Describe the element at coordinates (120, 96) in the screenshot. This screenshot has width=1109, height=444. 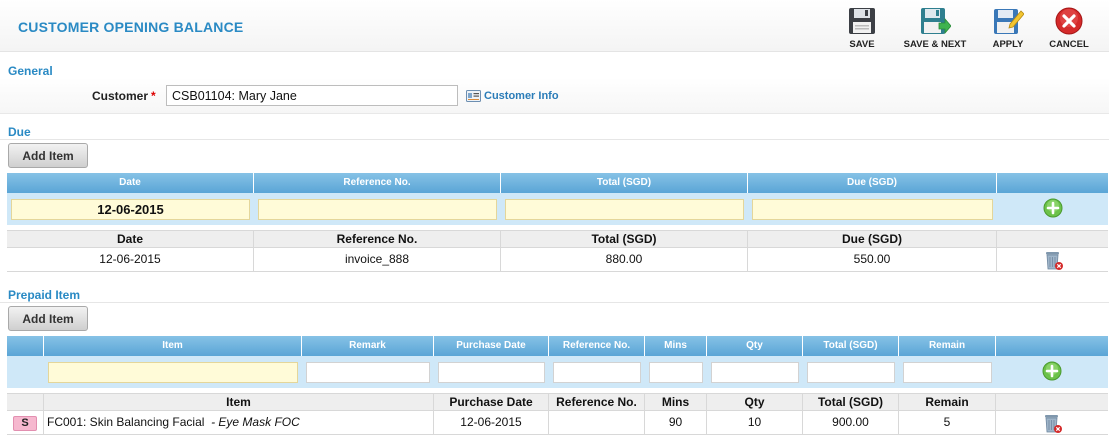
I see `customer-label-text: Customer` at that location.